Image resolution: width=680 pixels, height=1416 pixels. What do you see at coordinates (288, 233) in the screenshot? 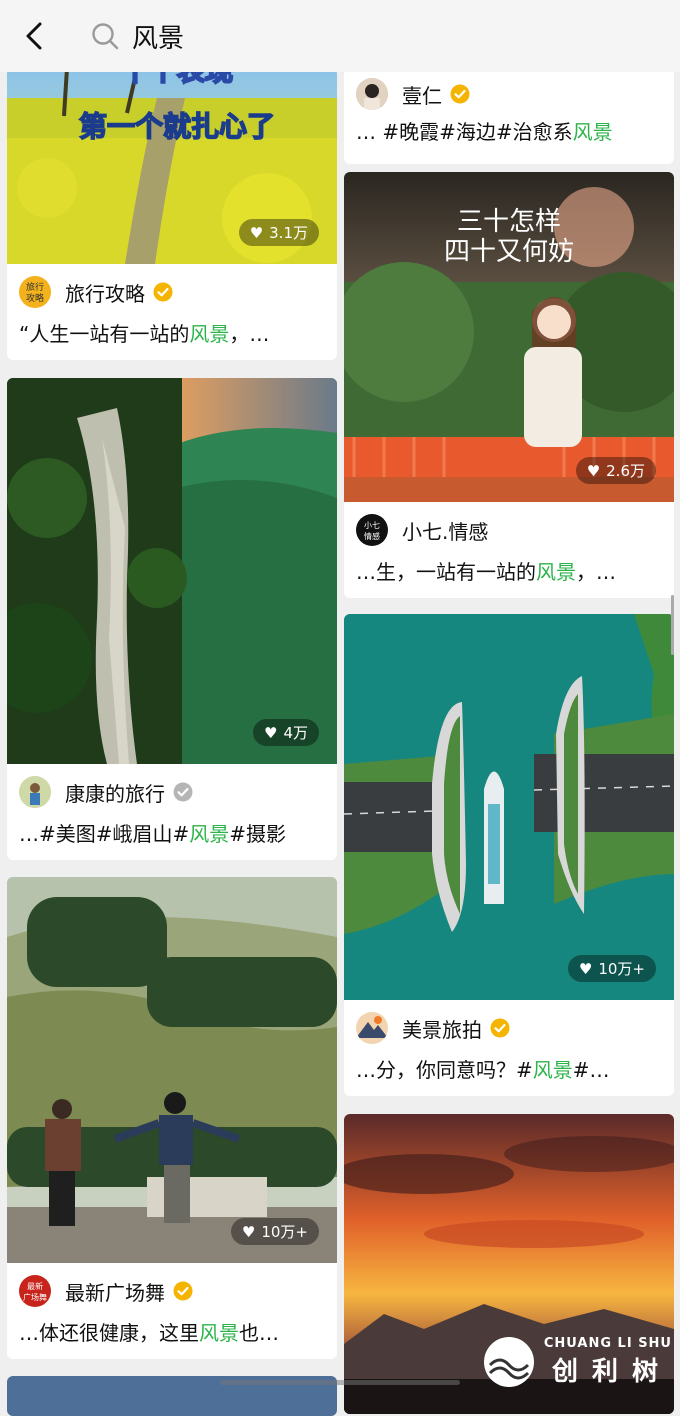
I see `like-count: 3.1万` at bounding box center [288, 233].